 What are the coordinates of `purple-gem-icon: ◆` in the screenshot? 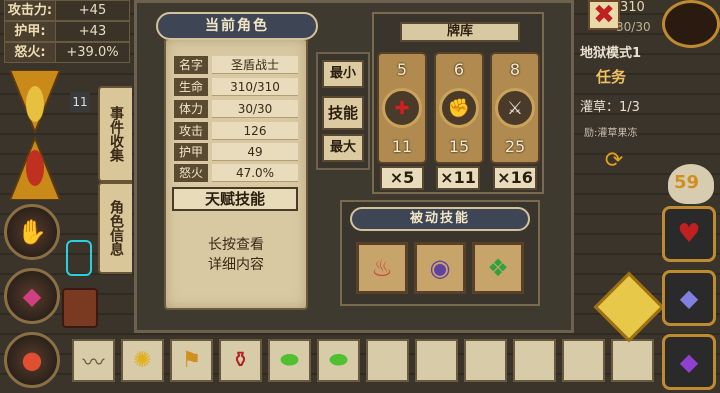 It's located at (689, 362).